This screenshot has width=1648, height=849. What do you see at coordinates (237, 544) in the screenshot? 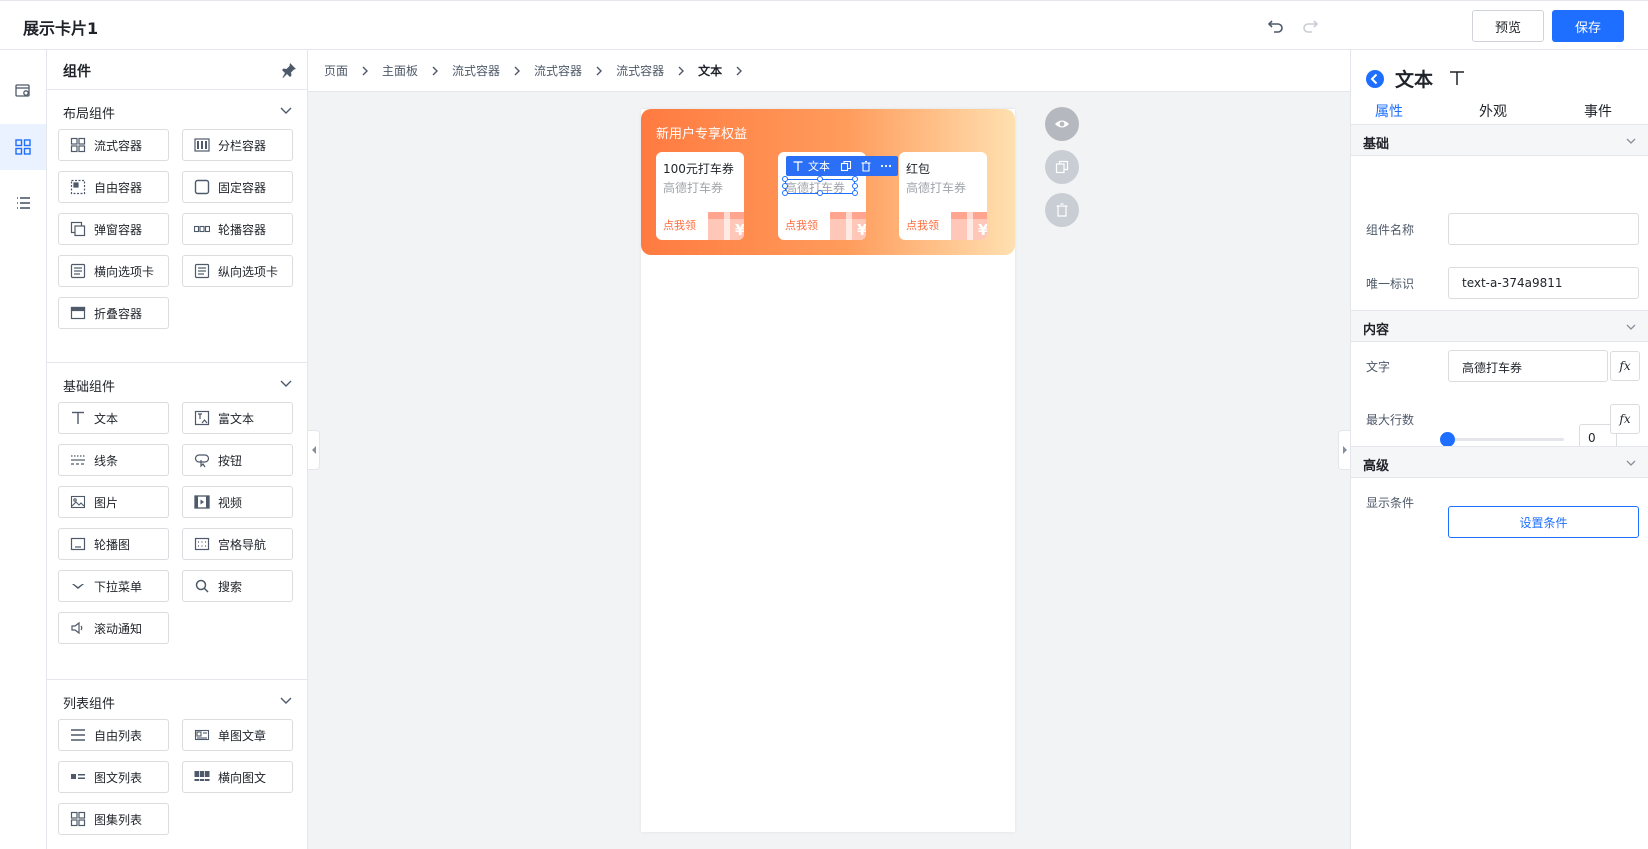
I see `component-item: 宫格导航` at bounding box center [237, 544].